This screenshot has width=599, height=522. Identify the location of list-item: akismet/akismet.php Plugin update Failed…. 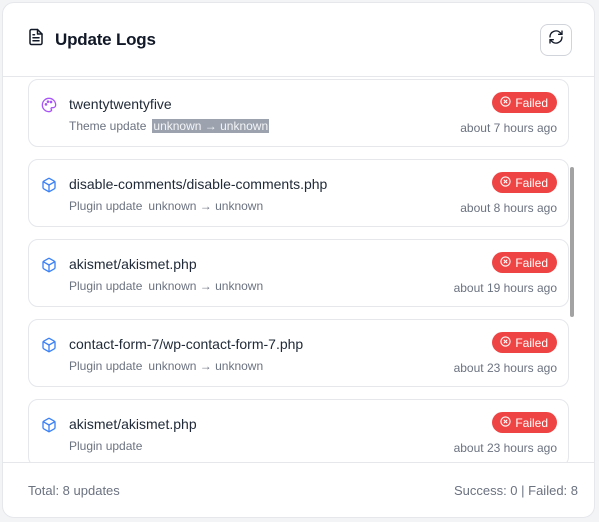
(298, 430).